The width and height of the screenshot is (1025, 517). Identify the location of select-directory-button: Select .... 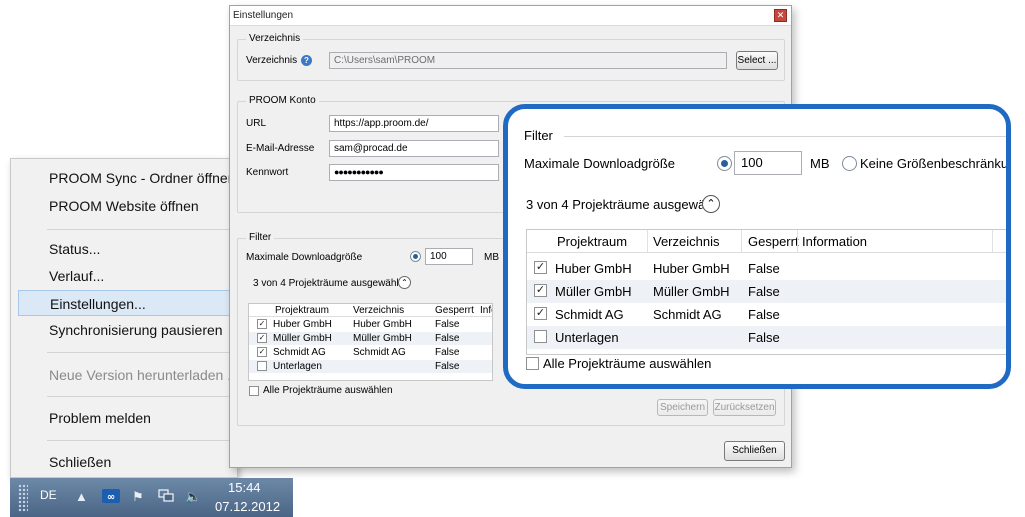
(757, 60).